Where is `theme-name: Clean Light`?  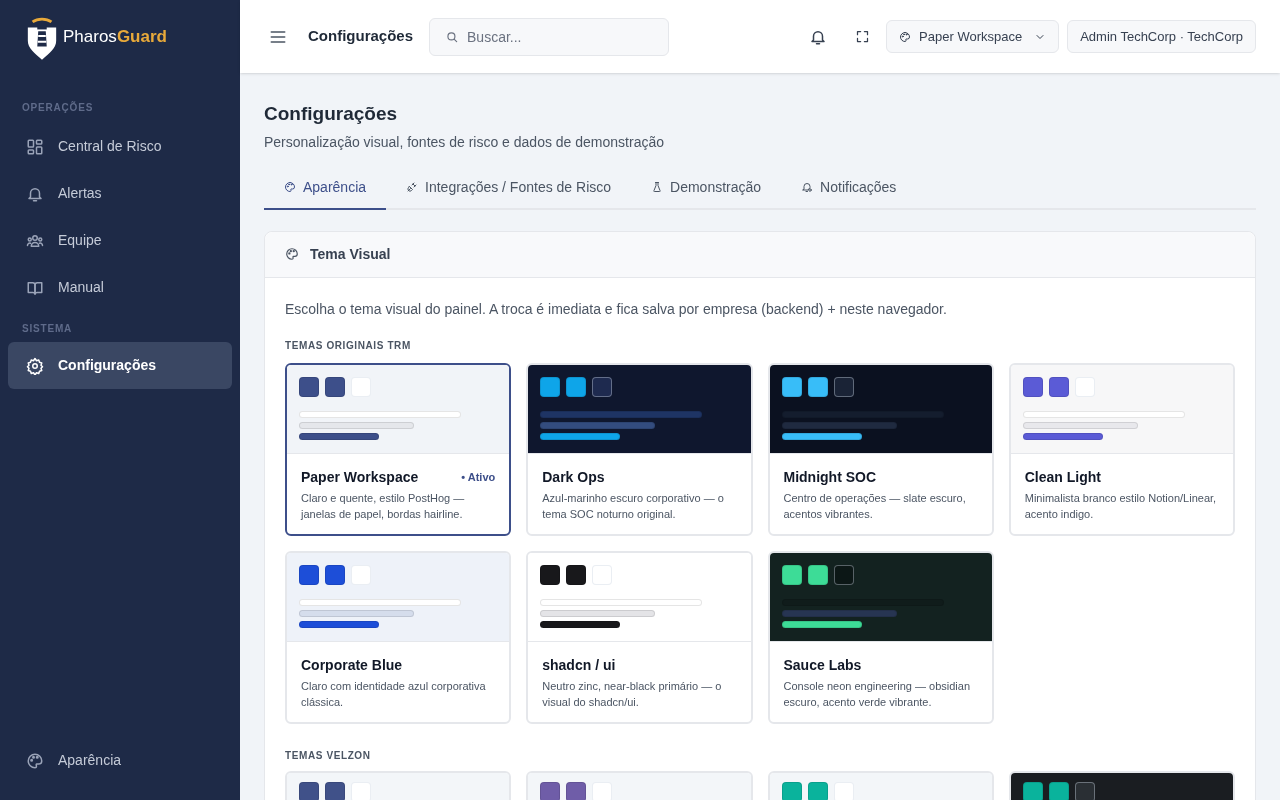
theme-name: Clean Light is located at coordinates (1062, 477).